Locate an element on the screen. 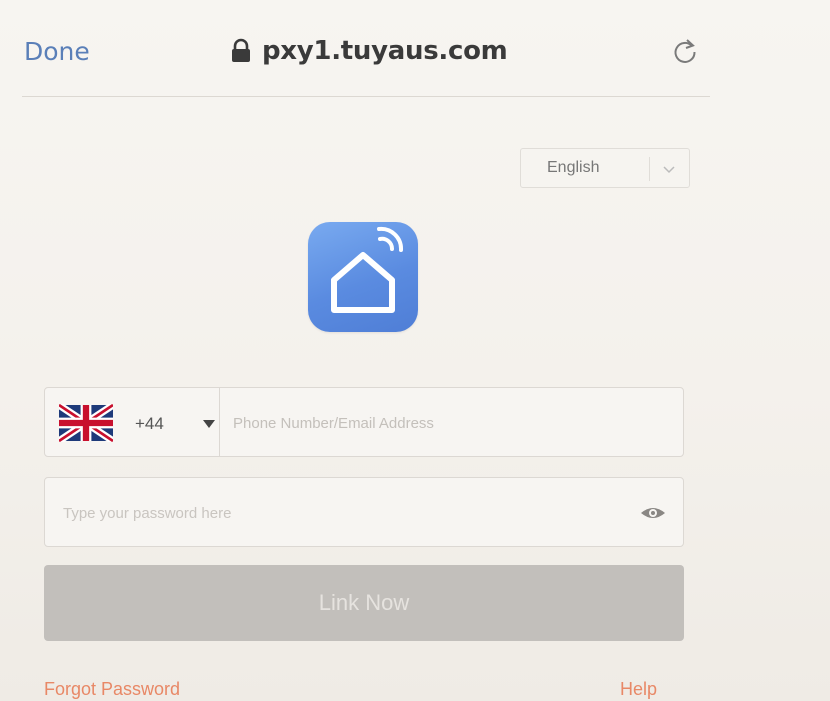  browser-top-bar: Done pxy1.tuyaus.com is located at coordinates (415, 49).